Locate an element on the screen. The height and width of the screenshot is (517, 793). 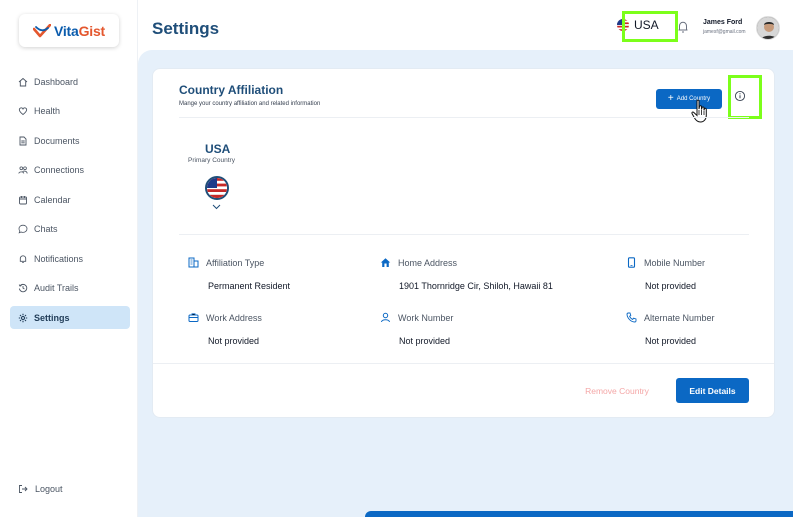
sidebar-item-health: Health is located at coordinates (70, 111).